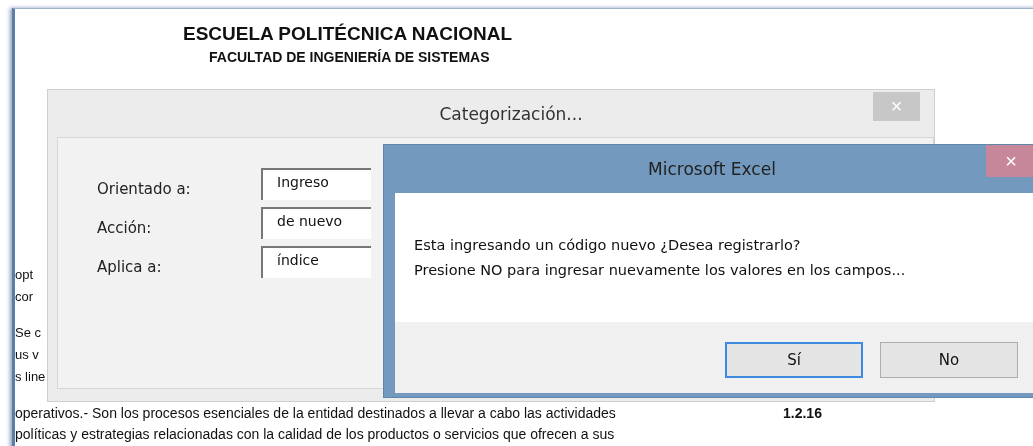  What do you see at coordinates (608, 245) in the screenshot?
I see `message-text: Esta ingresando un código nuevo ¿Desea registrarlo?` at bounding box center [608, 245].